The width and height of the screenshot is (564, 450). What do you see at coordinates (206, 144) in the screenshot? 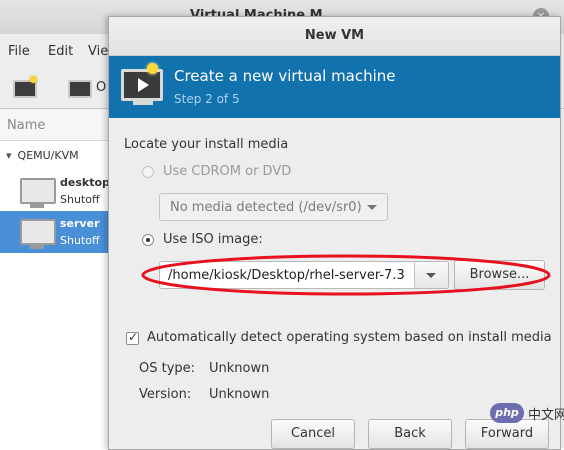
I see `section-label: Locate your install media` at bounding box center [206, 144].